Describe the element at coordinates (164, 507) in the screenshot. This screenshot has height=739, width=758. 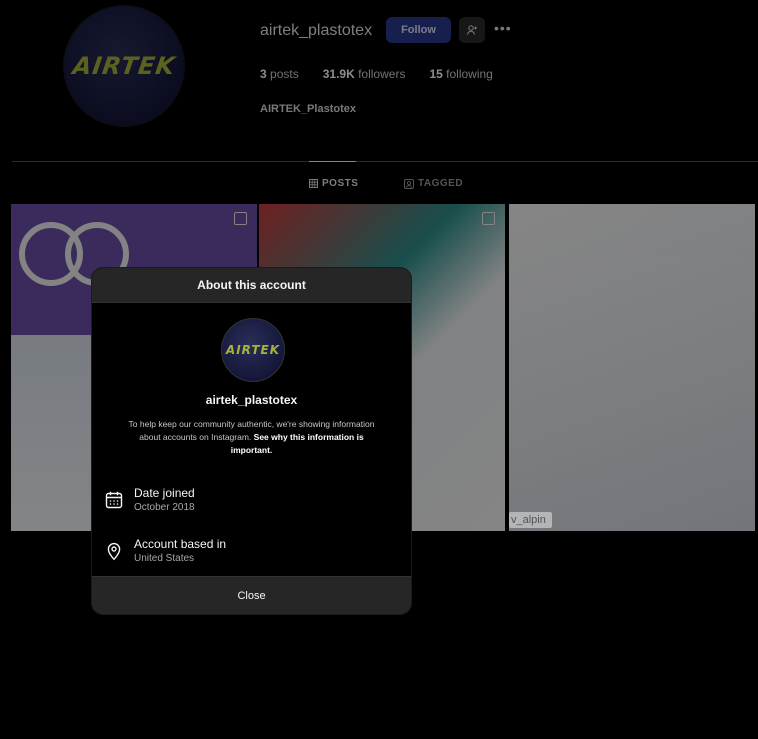
I see `date-joined-value: October 2018` at that location.